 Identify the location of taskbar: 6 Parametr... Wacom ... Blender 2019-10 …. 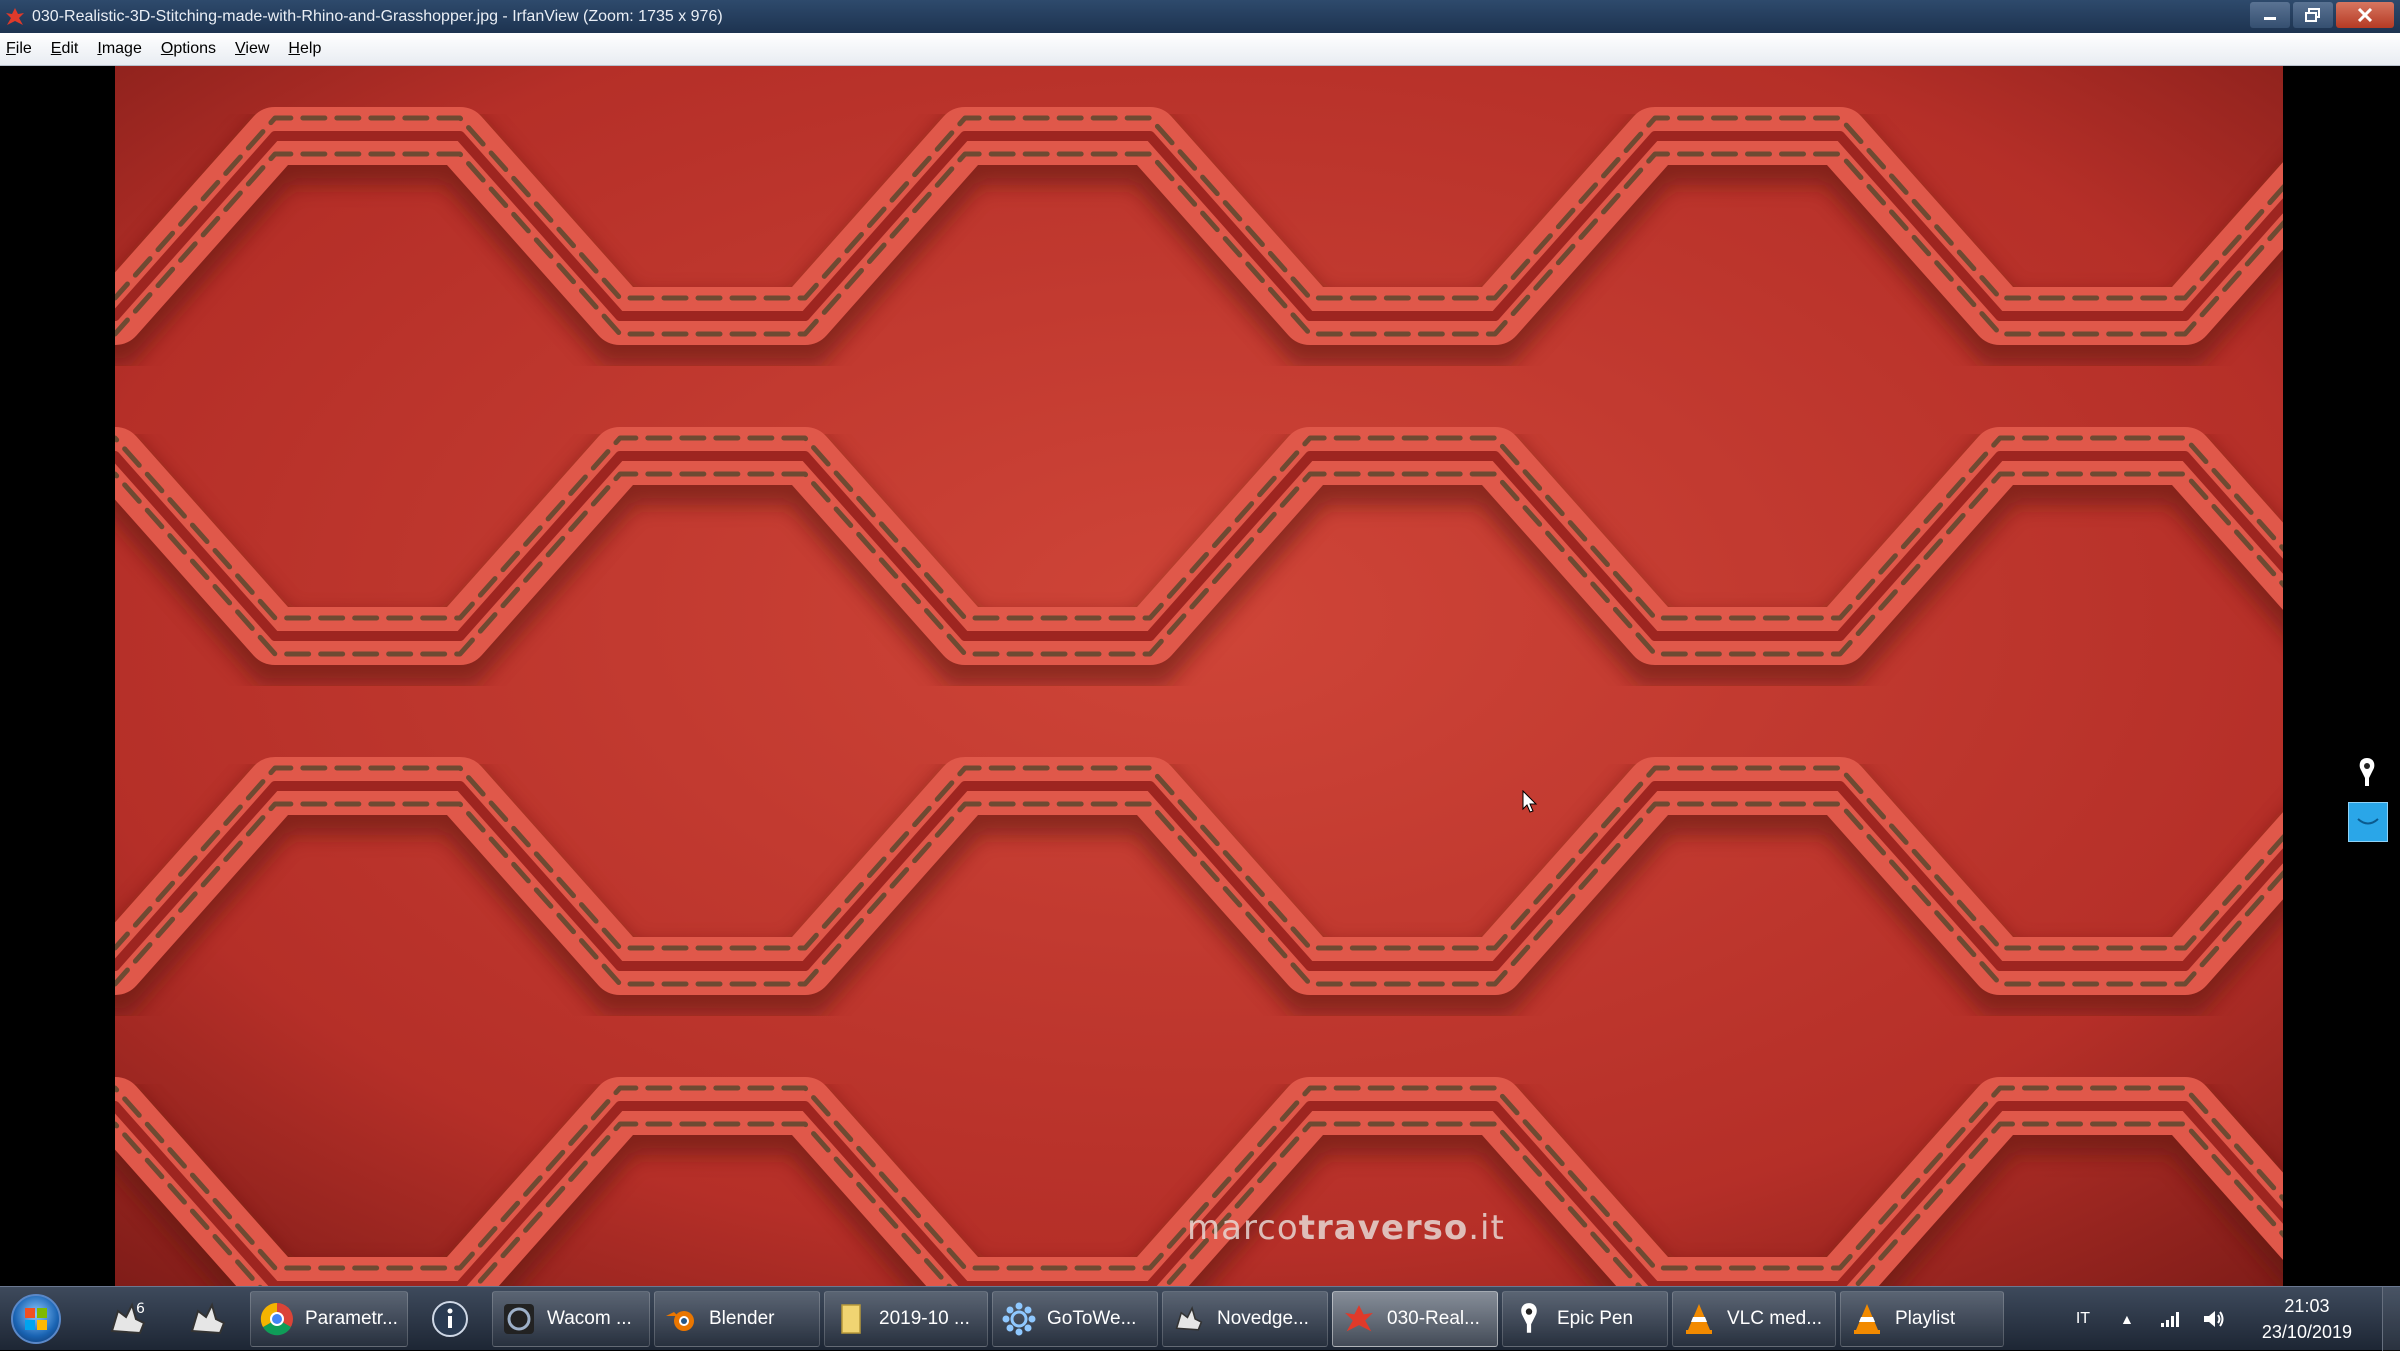
(1200, 1318).